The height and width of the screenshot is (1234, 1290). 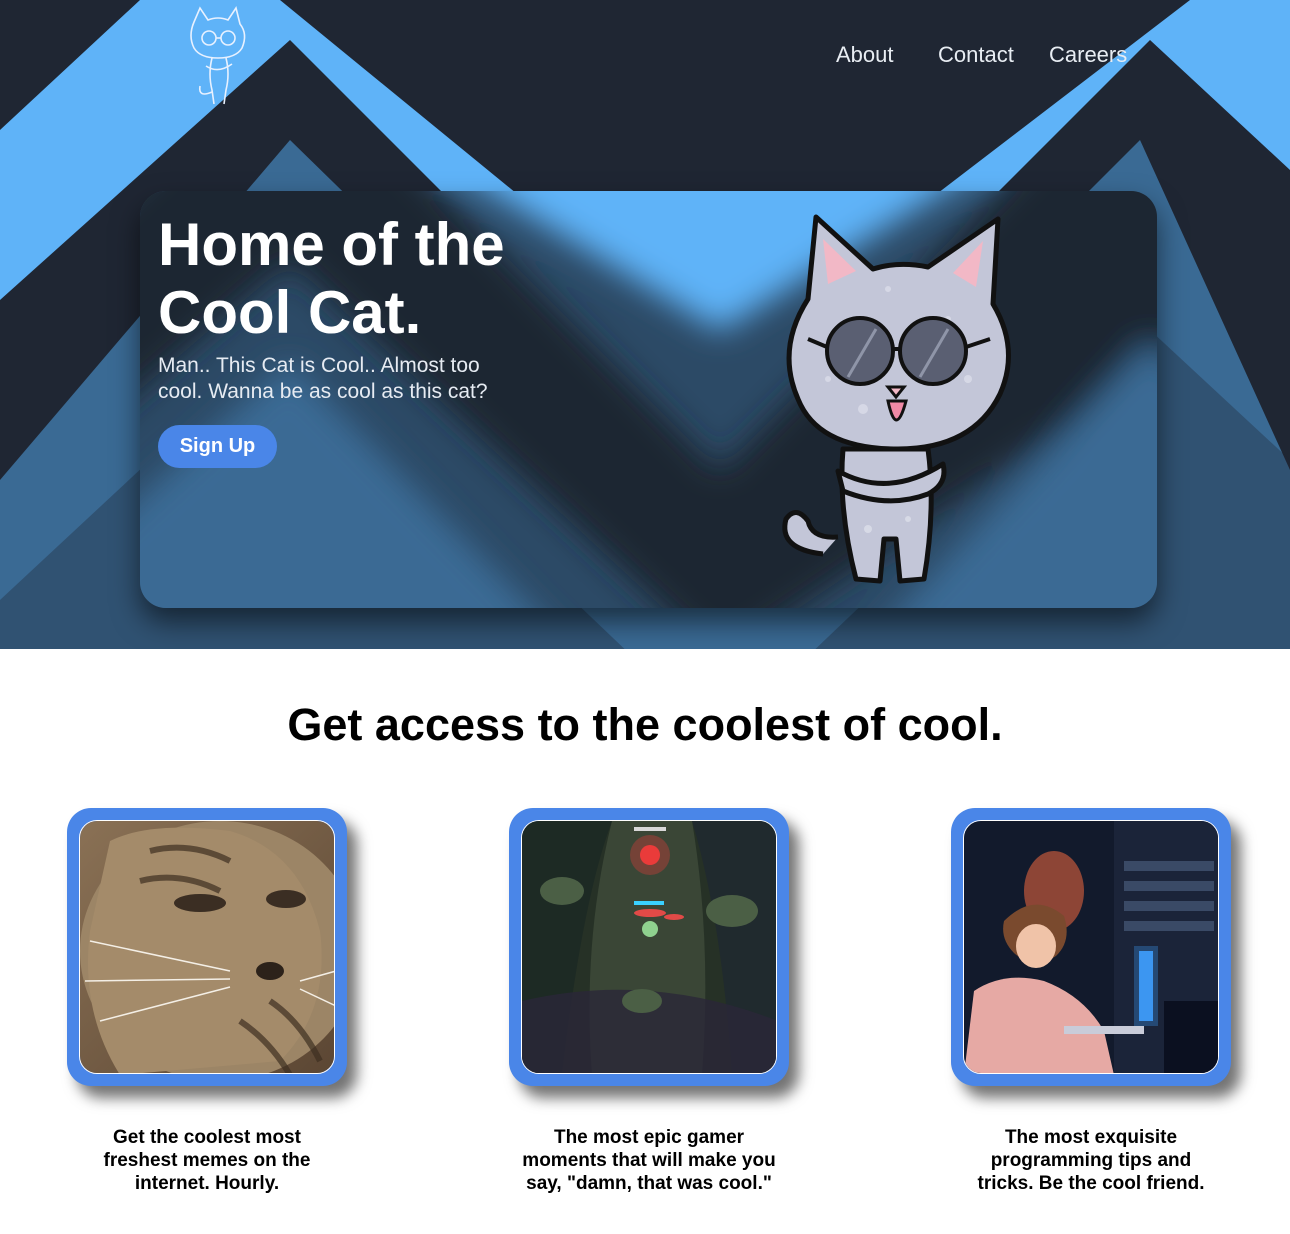 I want to click on nav-link-about: About, so click(x=865, y=55).